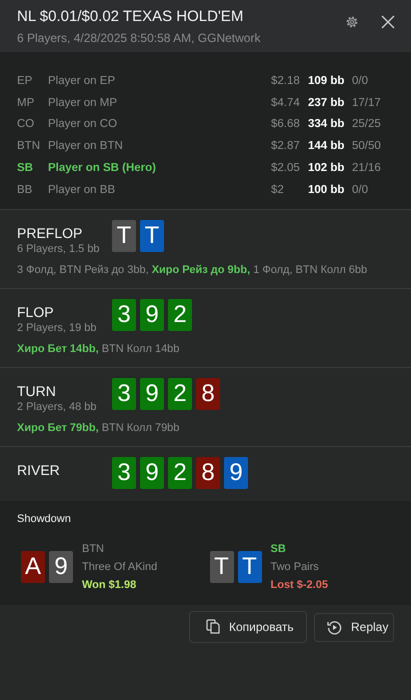 This screenshot has width=411, height=700. Describe the element at coordinates (366, 102) in the screenshot. I see `player-stats: 17/17` at that location.